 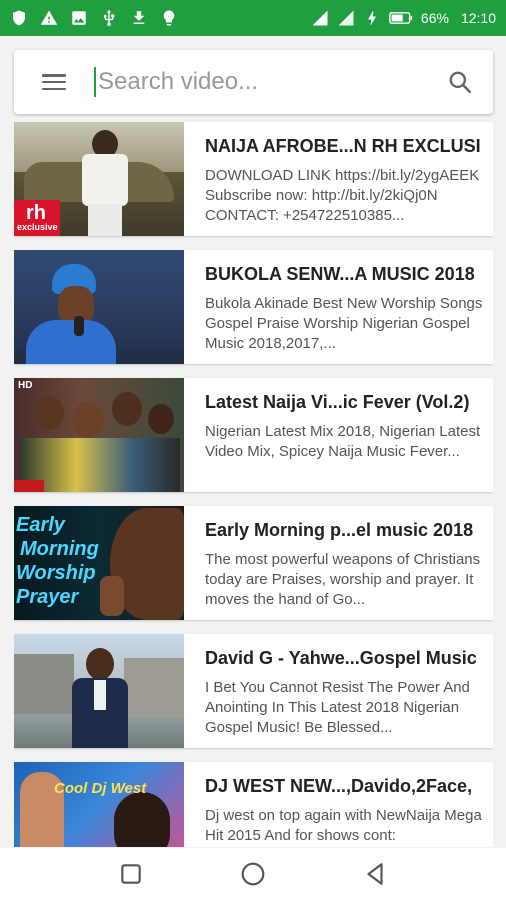 What do you see at coordinates (340, 274) in the screenshot?
I see `video-title: BUKOLA SENW...A MUSIC 2018` at bounding box center [340, 274].